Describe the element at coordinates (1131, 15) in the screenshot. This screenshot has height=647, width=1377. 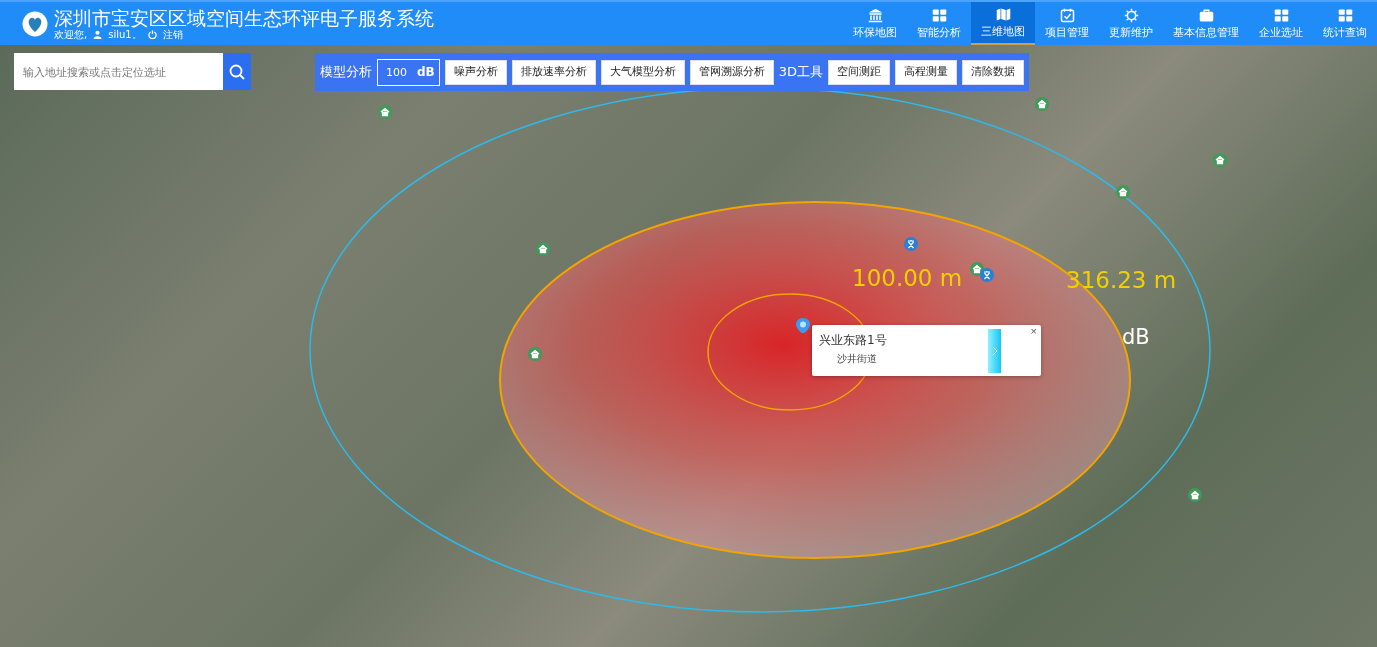
I see `gear-icon` at that location.